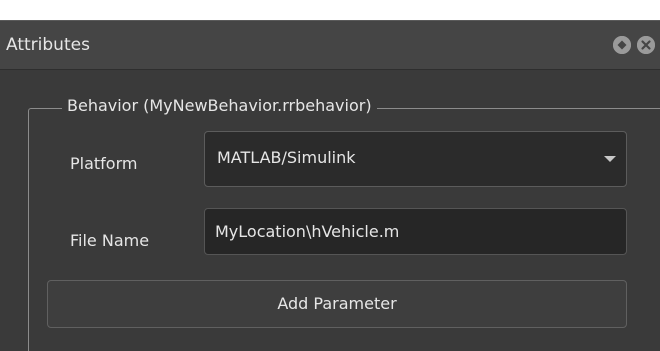 The image size is (660, 351). Describe the element at coordinates (104, 163) in the screenshot. I see `platform-label: Platform` at that location.